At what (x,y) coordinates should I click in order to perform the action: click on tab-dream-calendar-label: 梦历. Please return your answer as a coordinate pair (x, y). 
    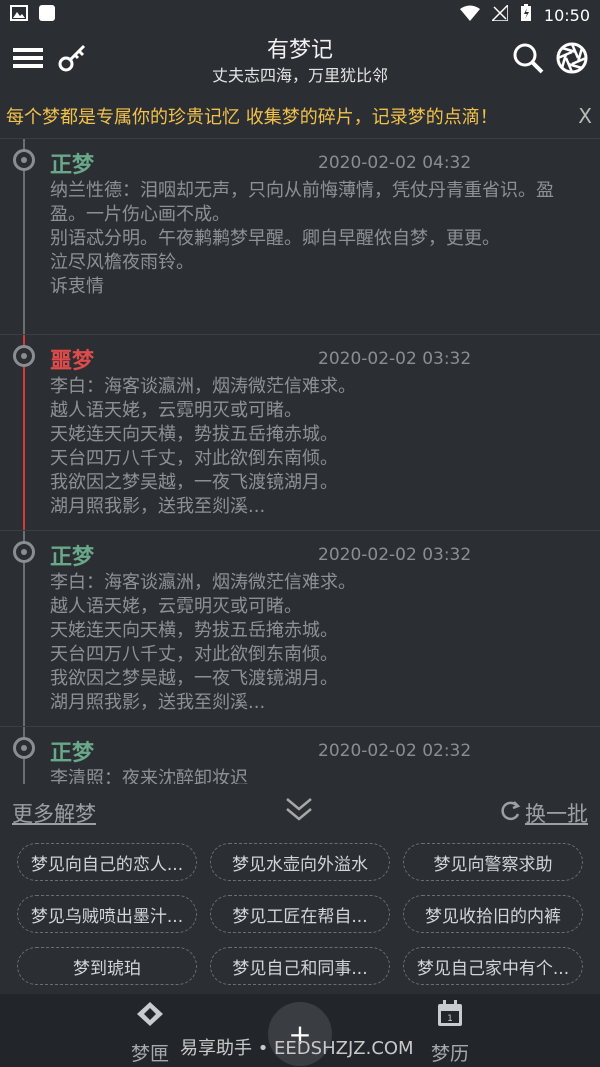
    Looking at the image, I should click on (449, 1054).